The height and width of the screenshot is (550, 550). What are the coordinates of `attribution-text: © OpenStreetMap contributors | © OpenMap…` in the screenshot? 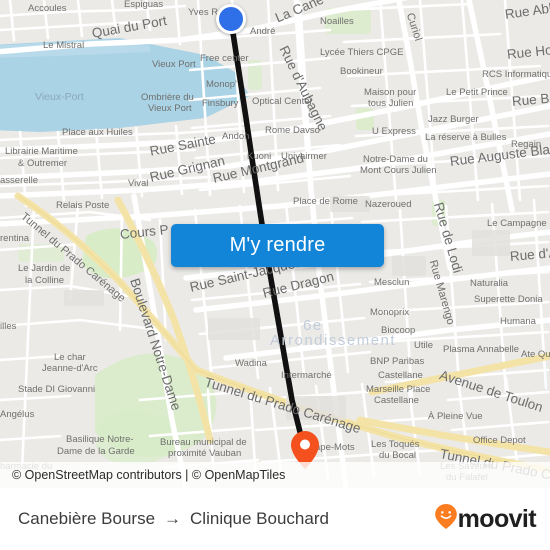 It's located at (149, 475).